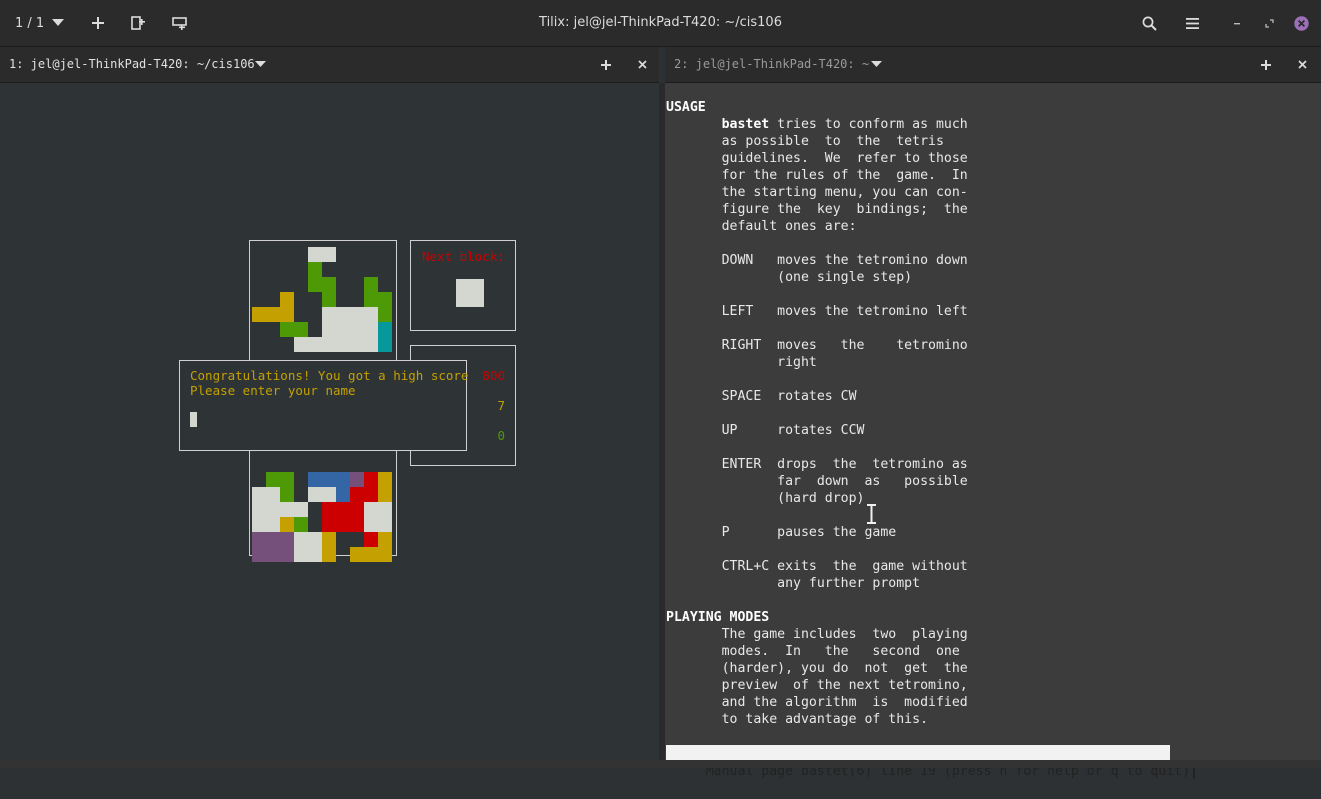  What do you see at coordinates (817, 192) in the screenshot?
I see `man-line: the starting menu, you can con-` at bounding box center [817, 192].